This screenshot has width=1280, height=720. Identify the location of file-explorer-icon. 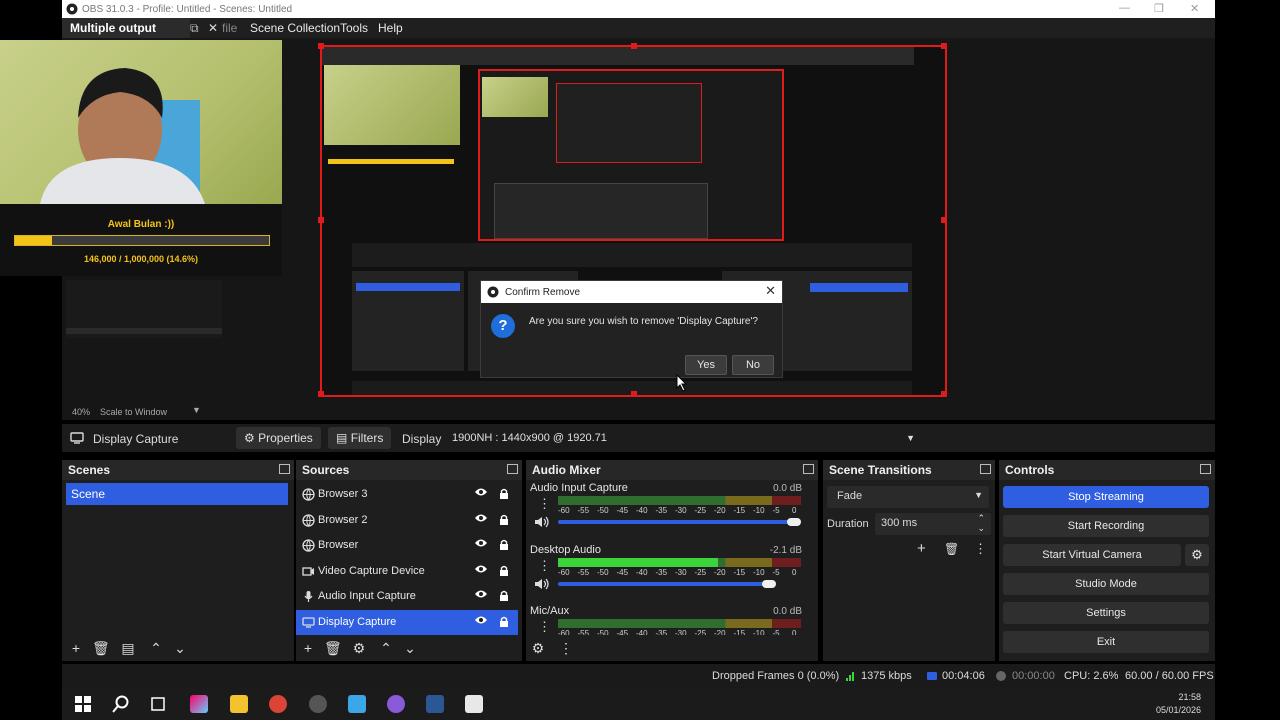
(239, 704).